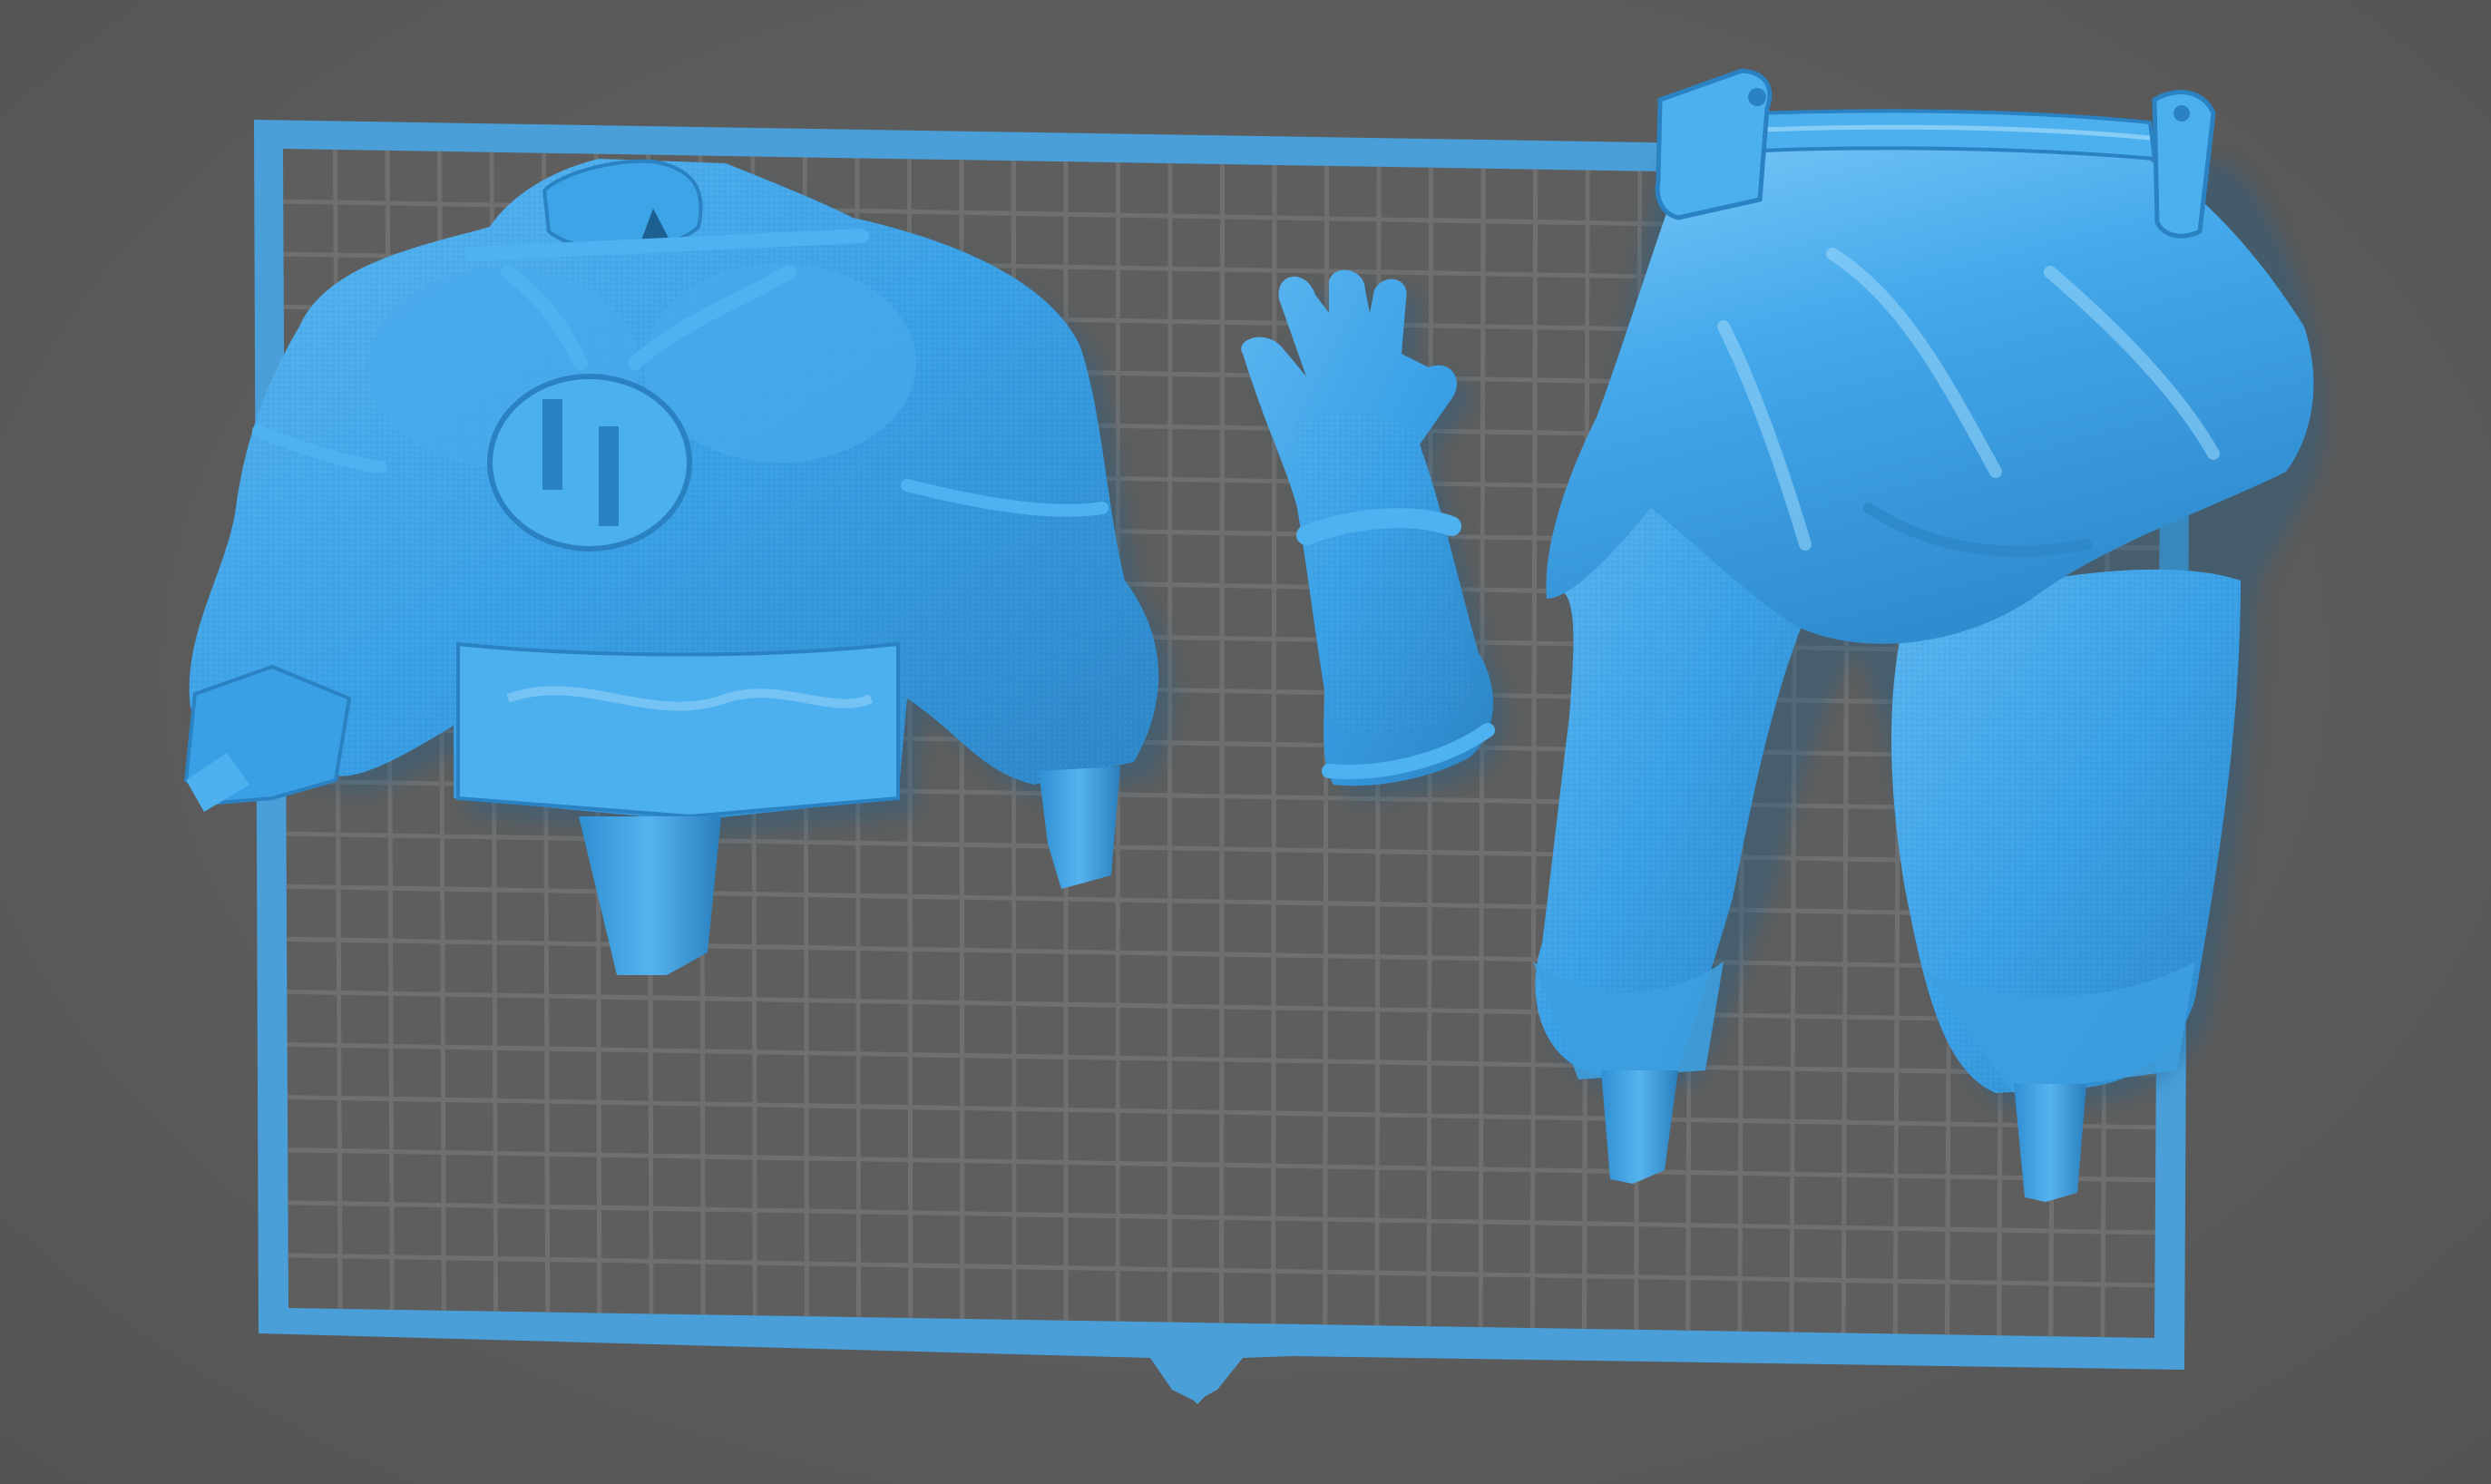 The height and width of the screenshot is (1484, 2491). Describe the element at coordinates (609, 476) in the screenshot. I see `emblem-slot-right` at that location.